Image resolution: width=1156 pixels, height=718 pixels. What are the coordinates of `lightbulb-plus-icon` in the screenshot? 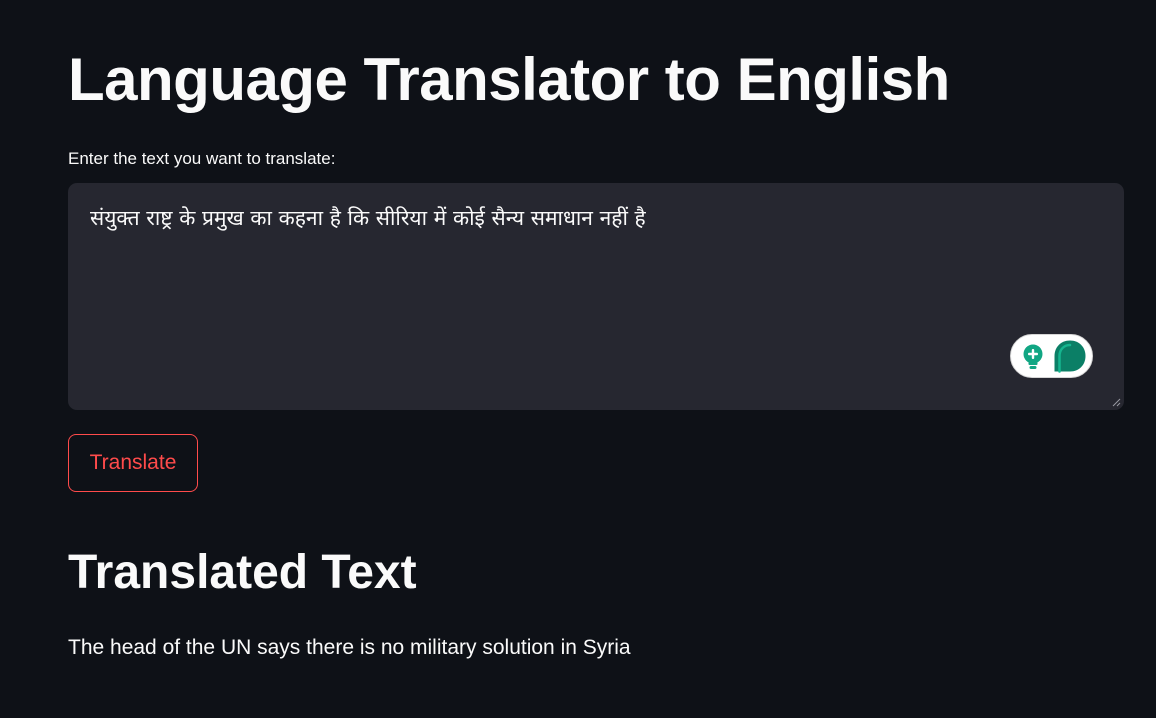 It's located at (1033, 356).